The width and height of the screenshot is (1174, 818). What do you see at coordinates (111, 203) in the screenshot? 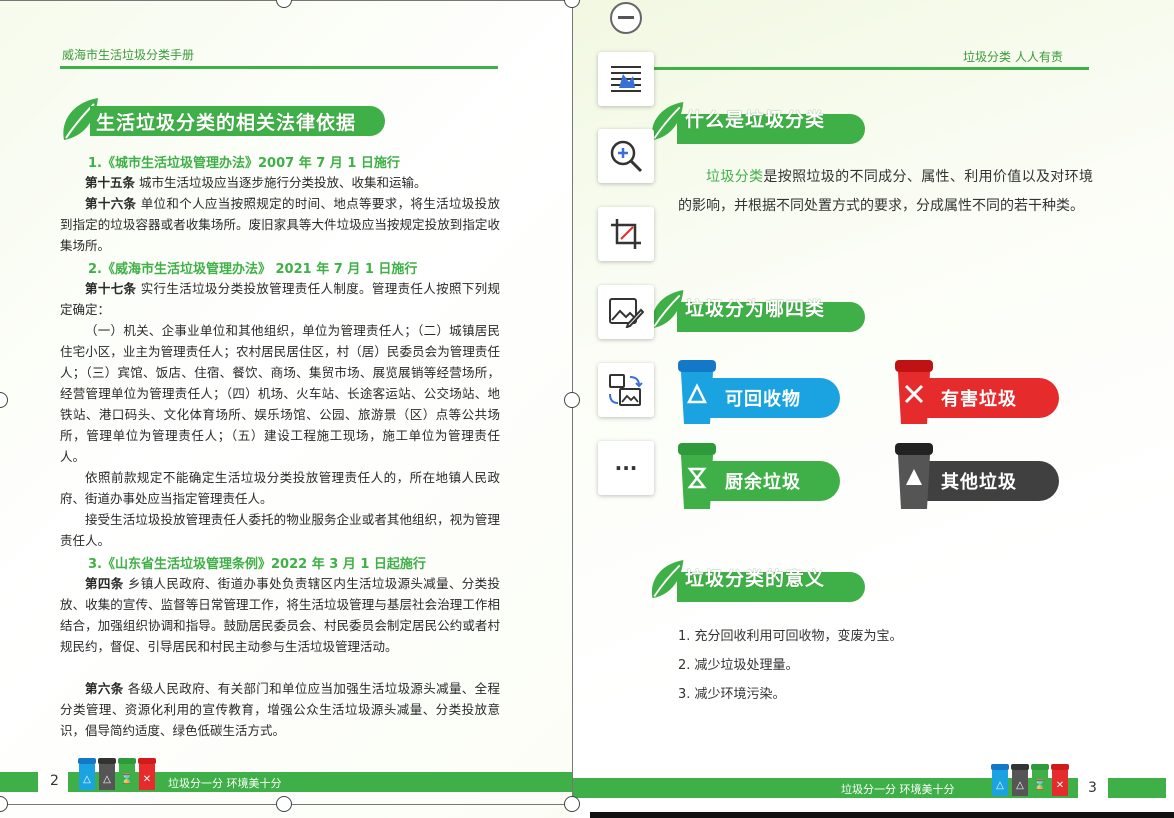
I see `article-label: 第十六条` at bounding box center [111, 203].